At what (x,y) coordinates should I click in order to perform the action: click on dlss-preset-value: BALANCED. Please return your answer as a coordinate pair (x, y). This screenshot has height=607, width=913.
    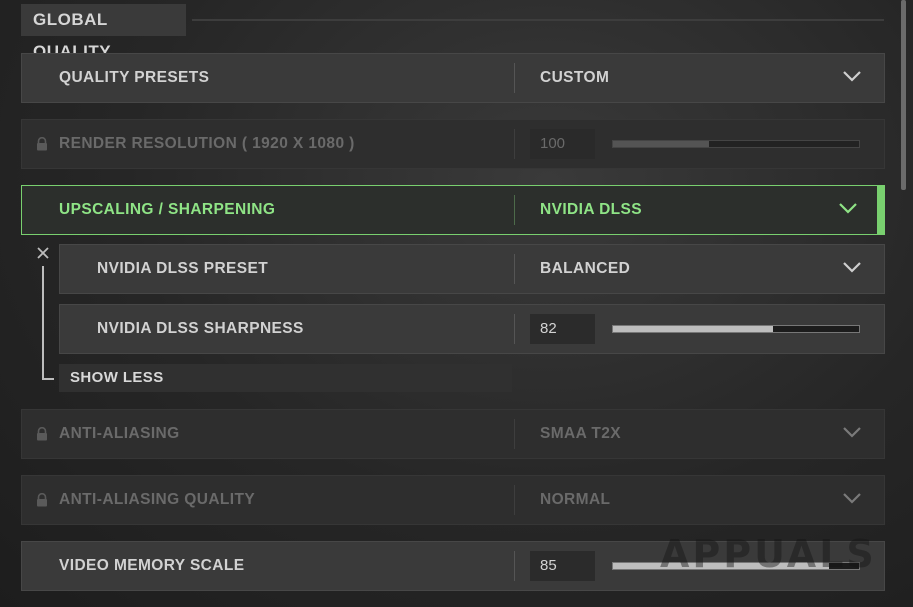
    Looking at the image, I should click on (585, 268).